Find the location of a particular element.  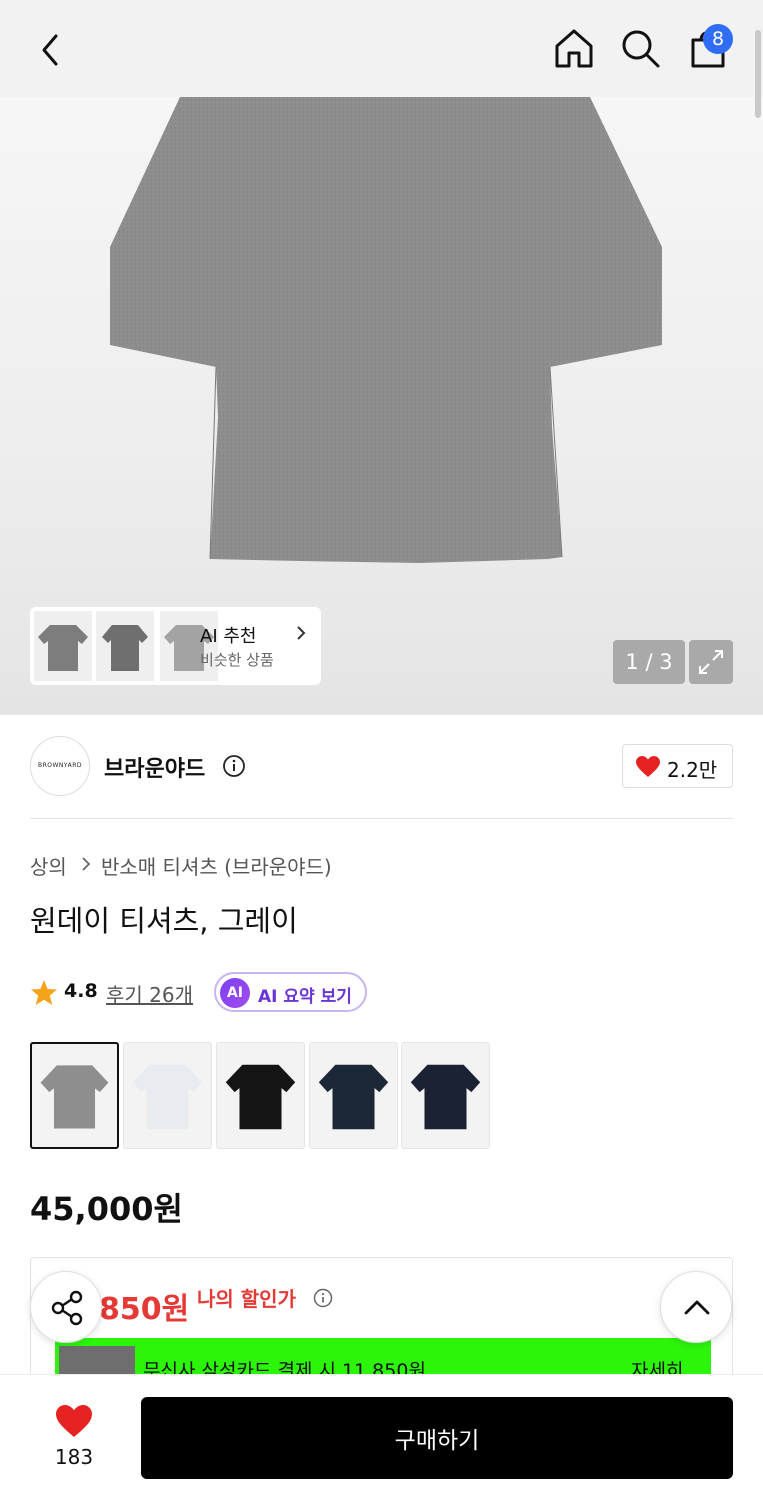

share-icon is located at coordinates (67, 1308).